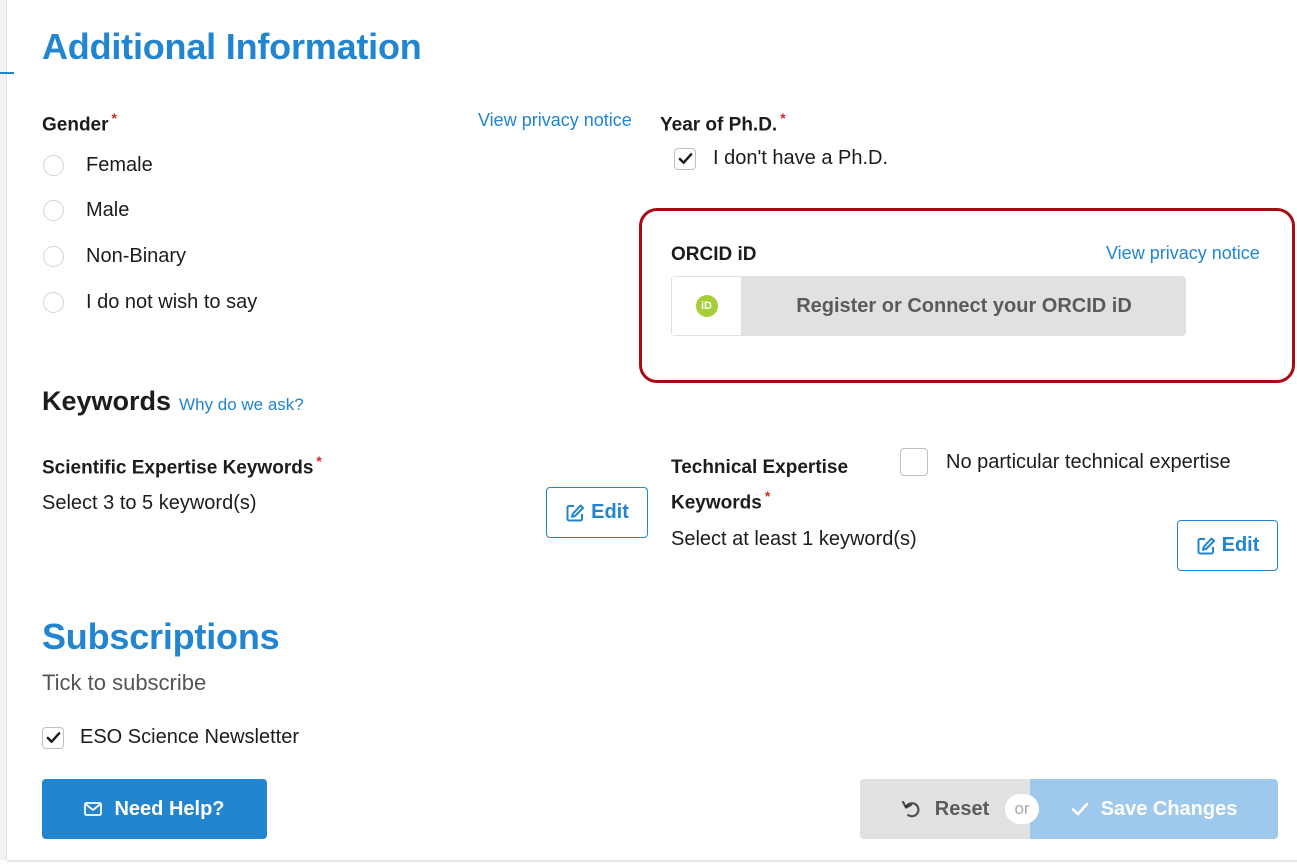 This screenshot has width=1297, height=868. What do you see at coordinates (1022, 809) in the screenshot?
I see `or-separator: or` at bounding box center [1022, 809].